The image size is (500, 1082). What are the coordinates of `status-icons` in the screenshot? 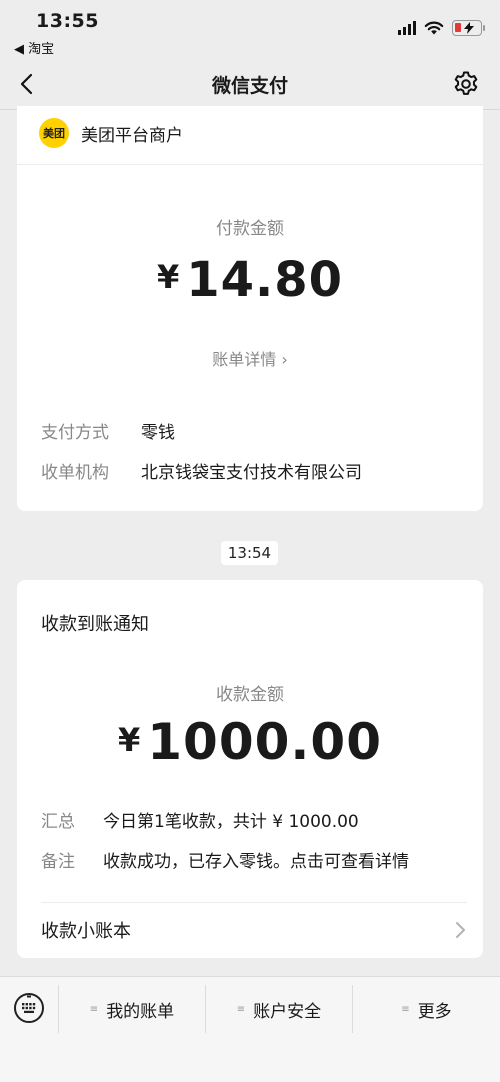 It's located at (441, 28).